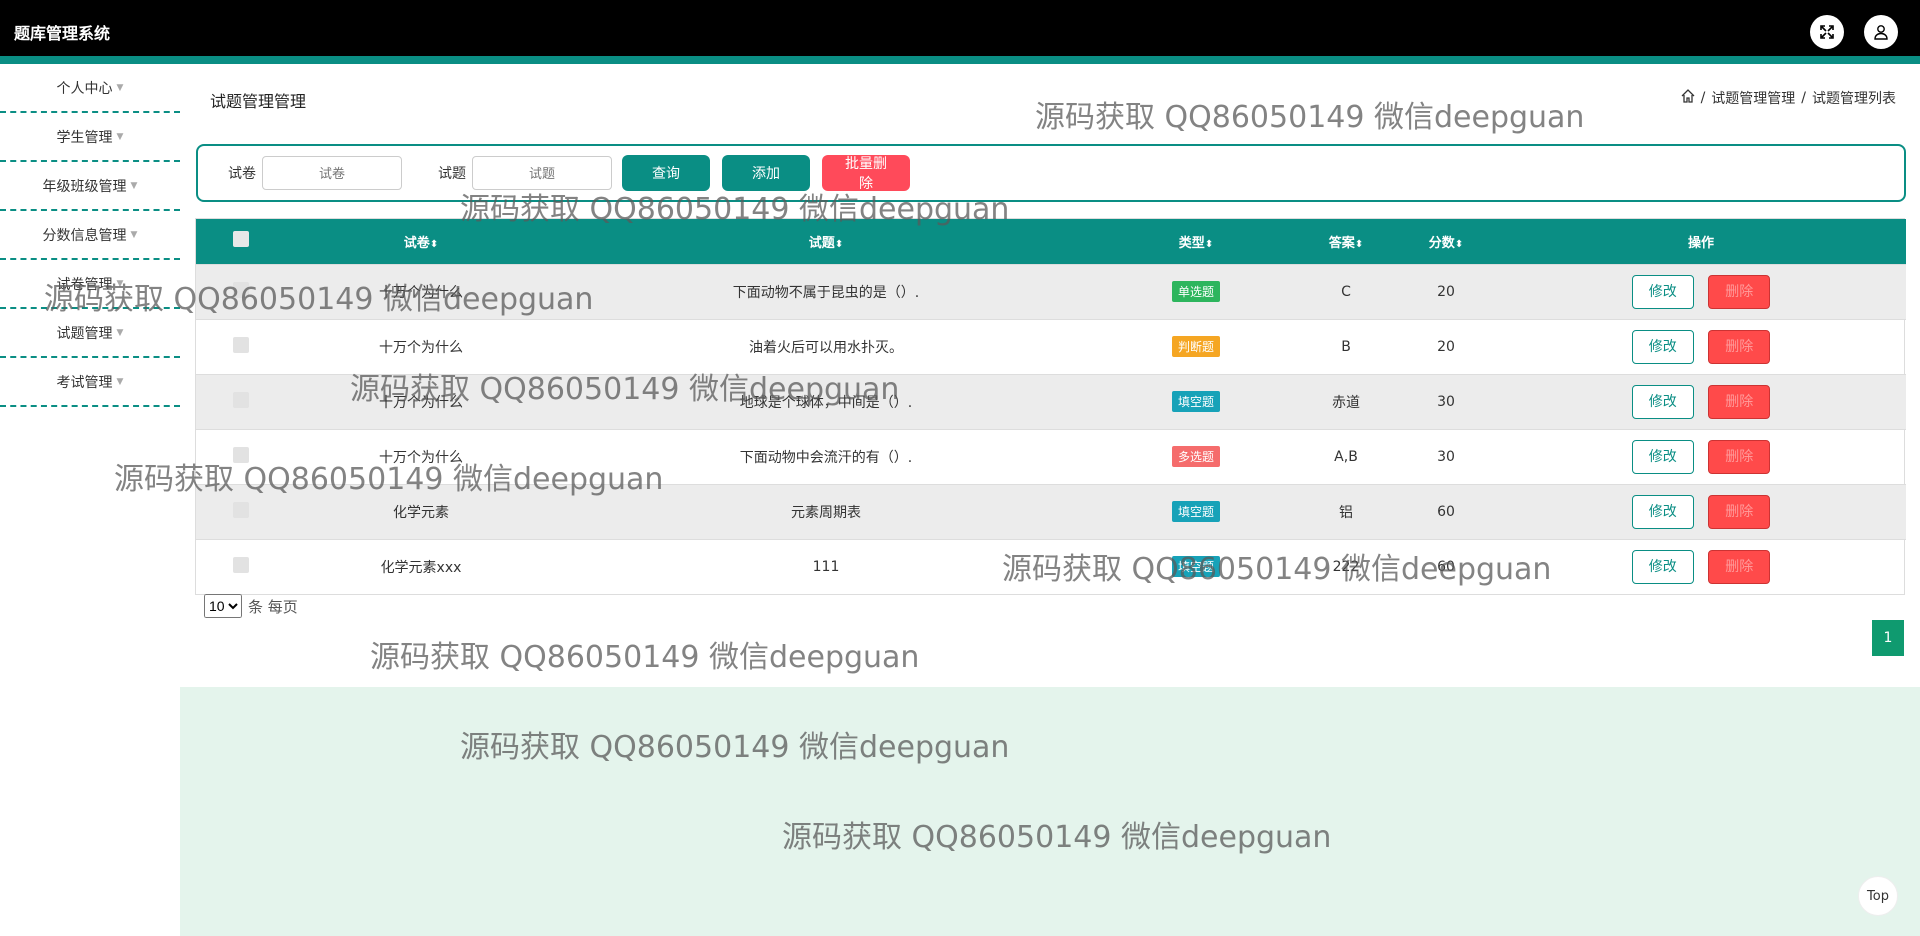 Image resolution: width=1920 pixels, height=936 pixels. I want to click on sidebar-item-exams: 考试管理 ▼, so click(90, 382).